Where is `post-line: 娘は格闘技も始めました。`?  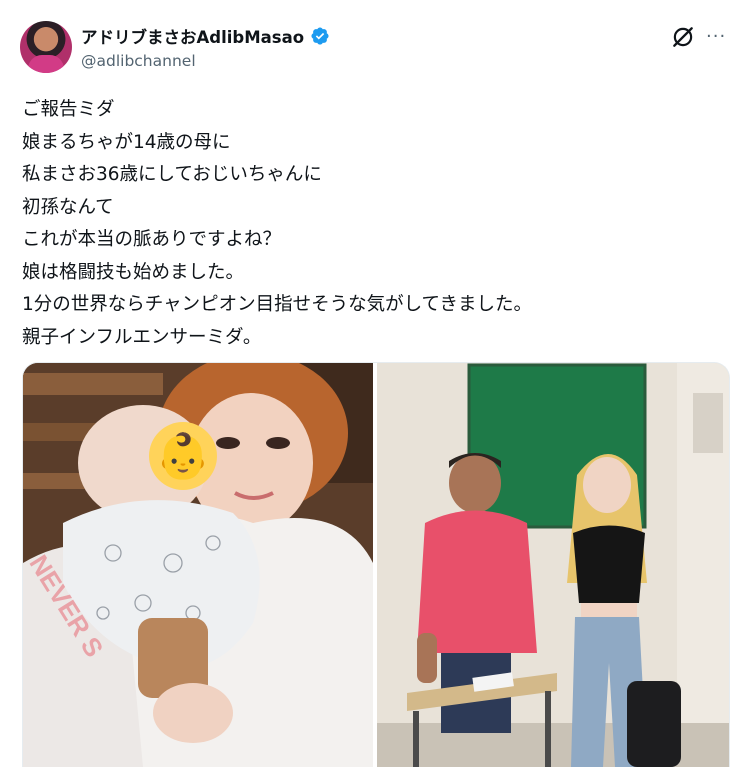 post-line: 娘は格闘技も始めました。 is located at coordinates (133, 272).